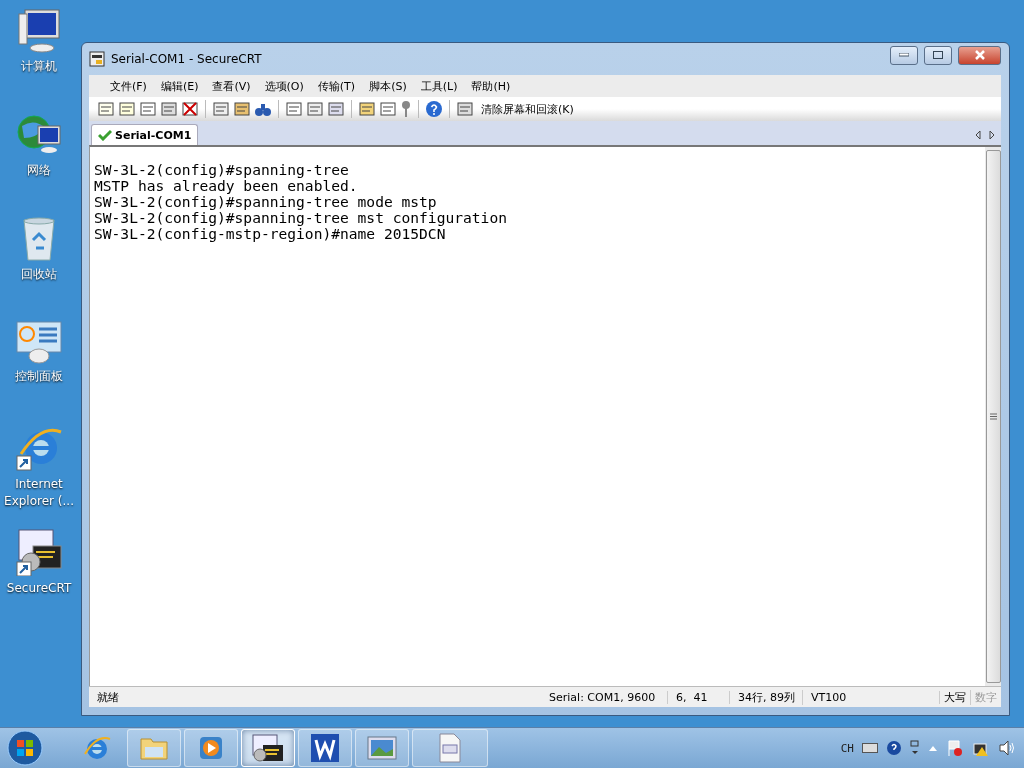 This screenshot has height=768, width=1024. What do you see at coordinates (915, 748) in the screenshot?
I see `restore-menu-icon` at bounding box center [915, 748].